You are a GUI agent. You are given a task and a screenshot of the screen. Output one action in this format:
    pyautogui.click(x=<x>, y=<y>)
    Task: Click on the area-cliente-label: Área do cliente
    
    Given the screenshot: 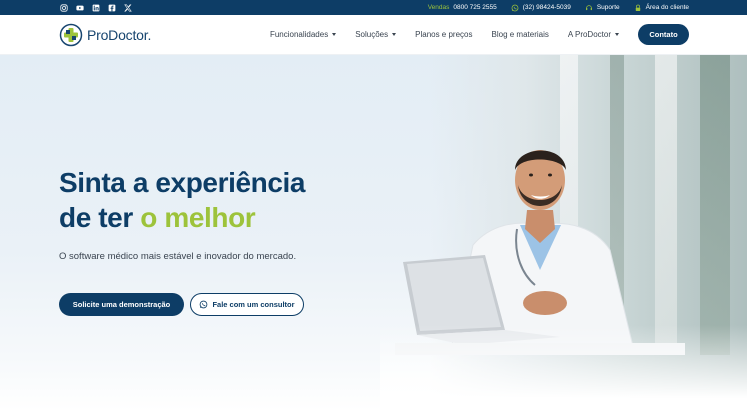 What is the action you would take?
    pyautogui.click(x=667, y=7)
    